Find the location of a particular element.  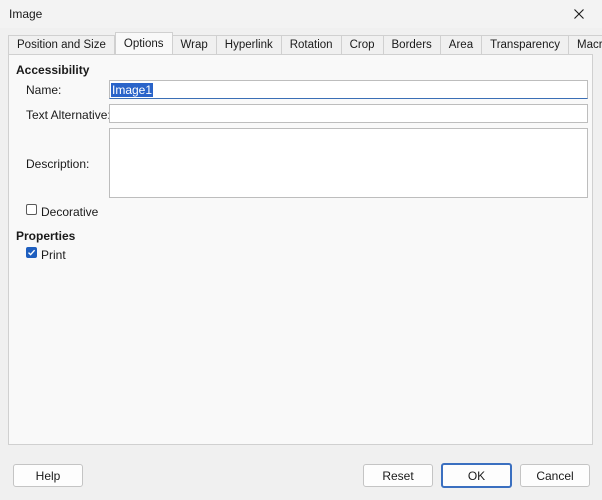

tab-options: Options is located at coordinates (143, 43).